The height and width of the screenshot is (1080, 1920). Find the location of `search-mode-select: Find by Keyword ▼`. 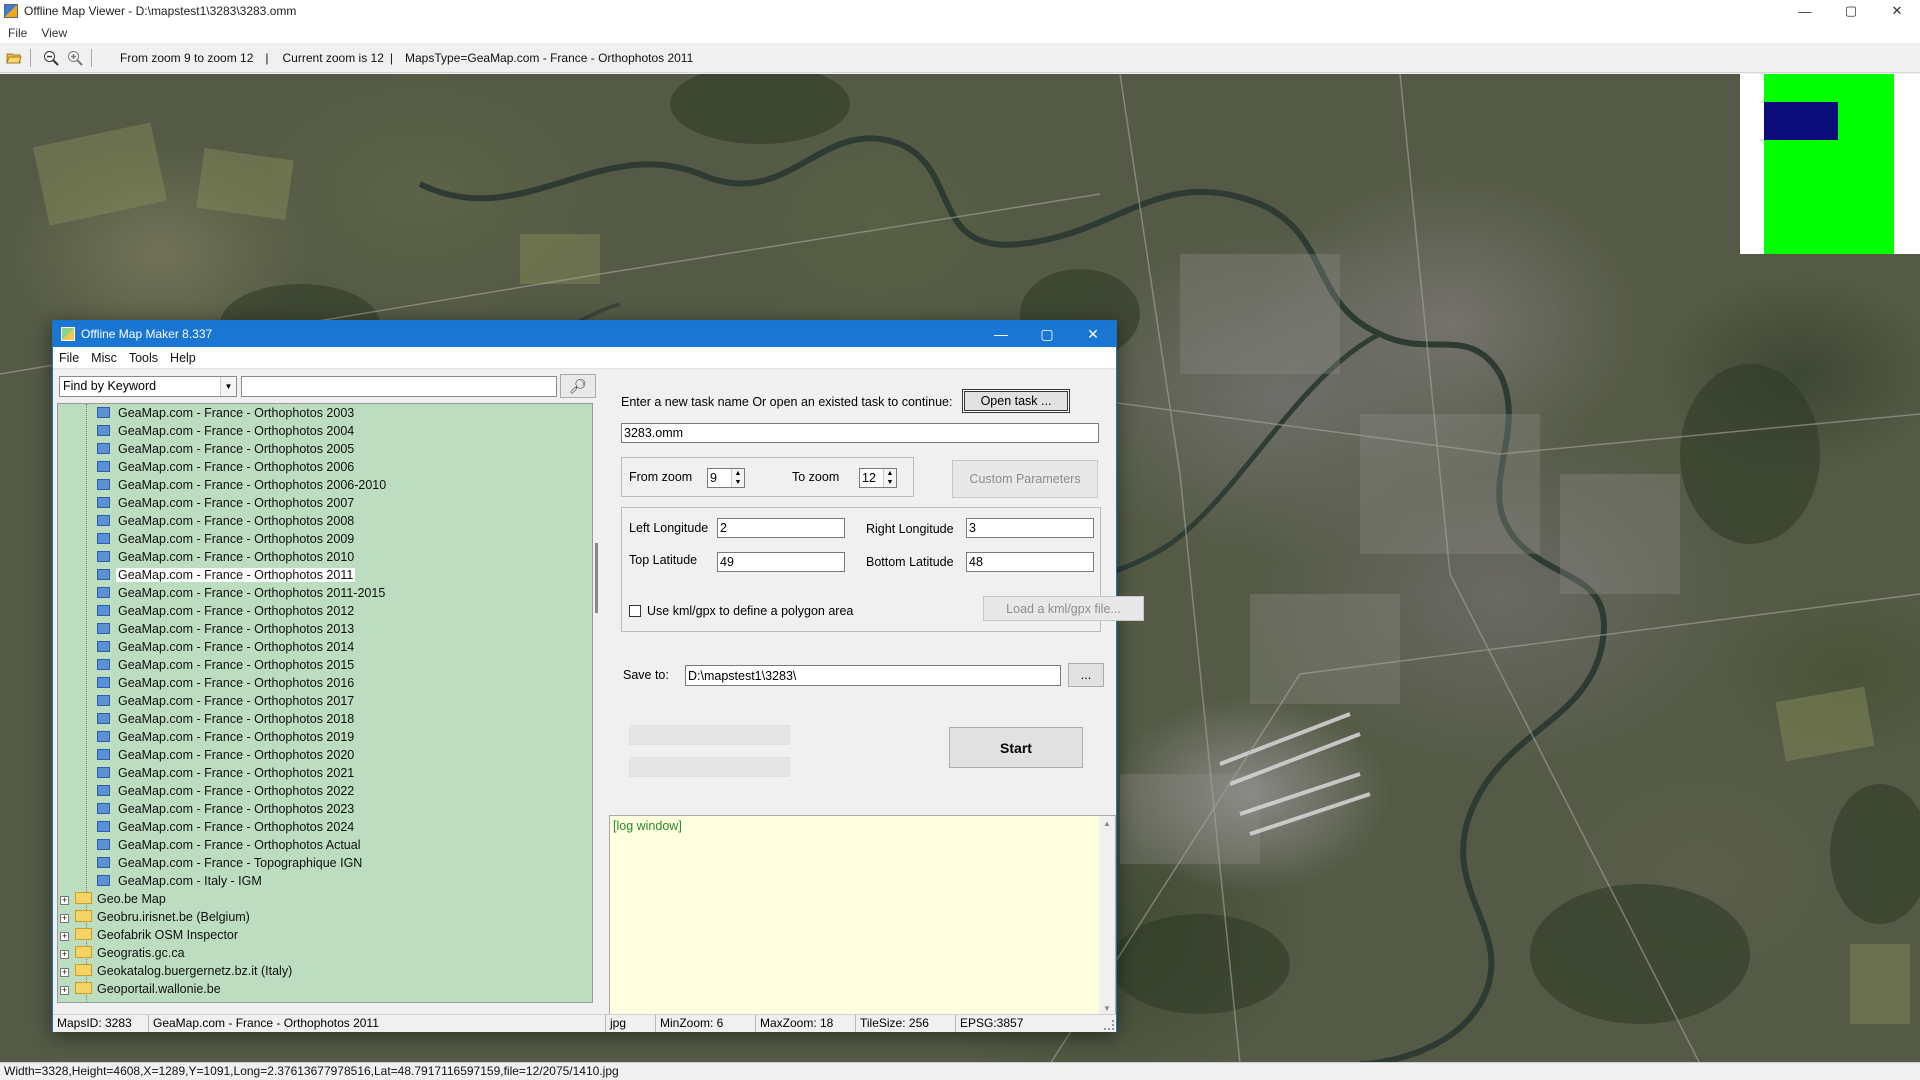

search-mode-select: Find by Keyword ▼ is located at coordinates (148, 386).